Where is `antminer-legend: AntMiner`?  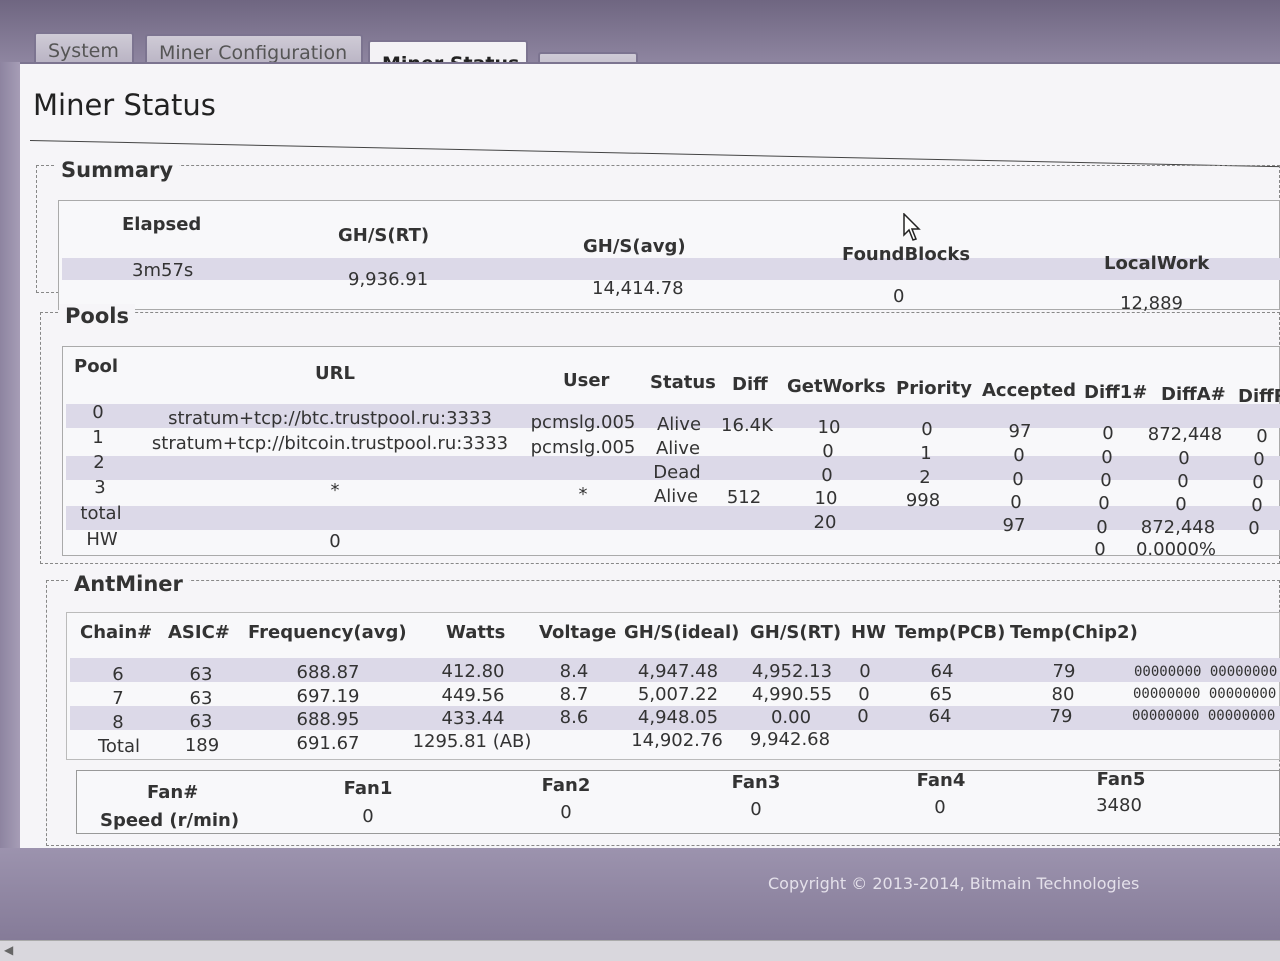
antminer-legend: AntMiner is located at coordinates (128, 584).